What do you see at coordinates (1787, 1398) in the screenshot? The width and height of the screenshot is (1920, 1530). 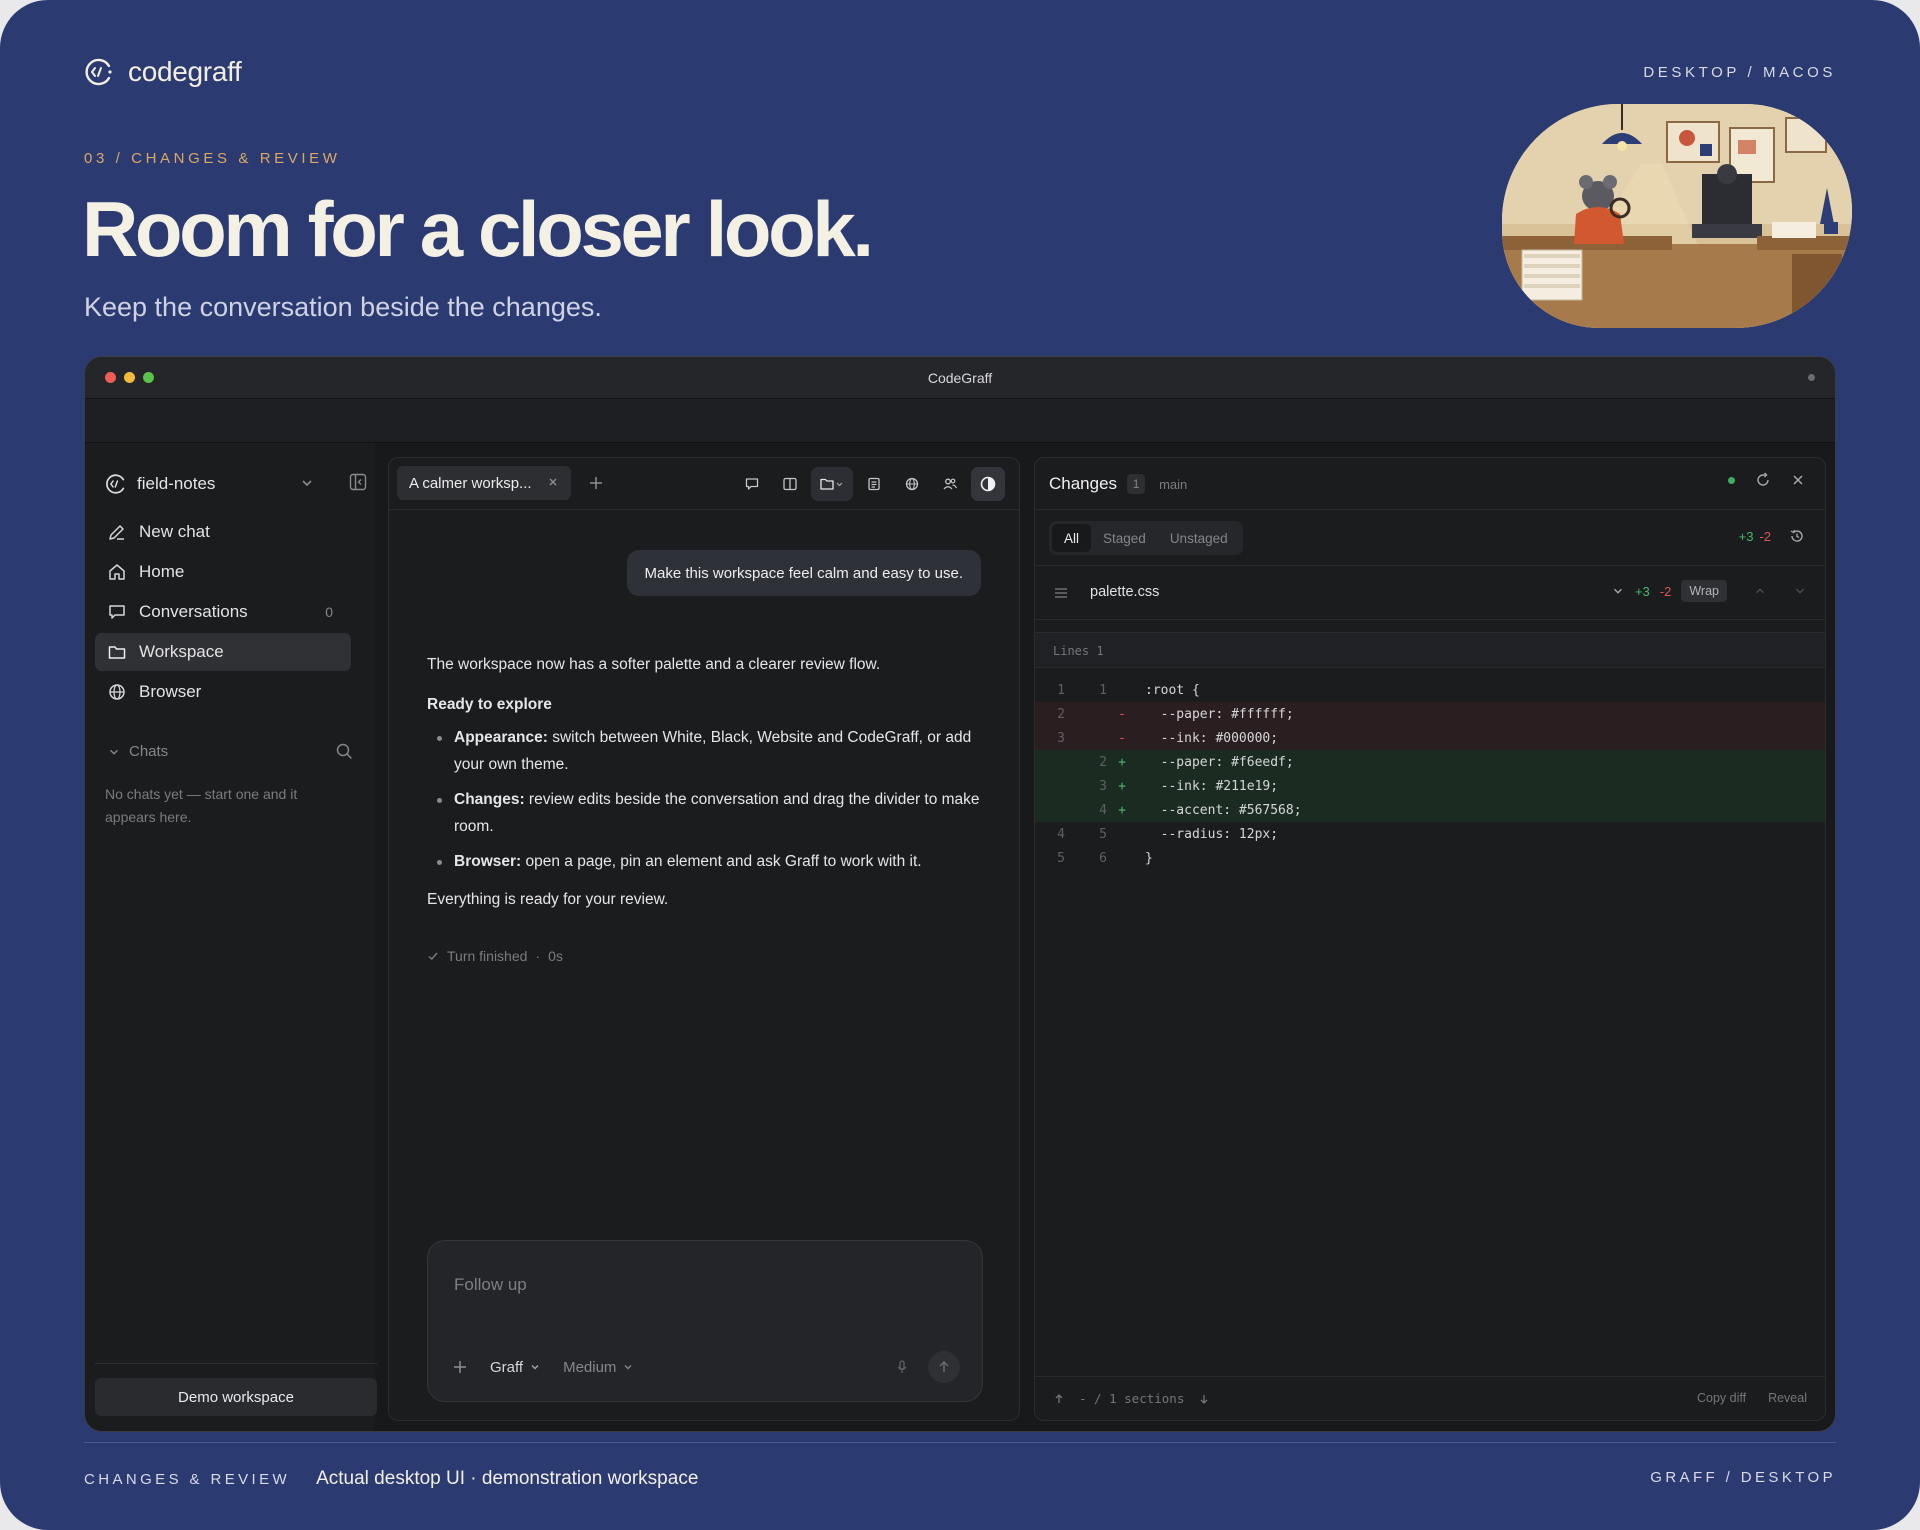 I see `reveal-button: Reveal` at bounding box center [1787, 1398].